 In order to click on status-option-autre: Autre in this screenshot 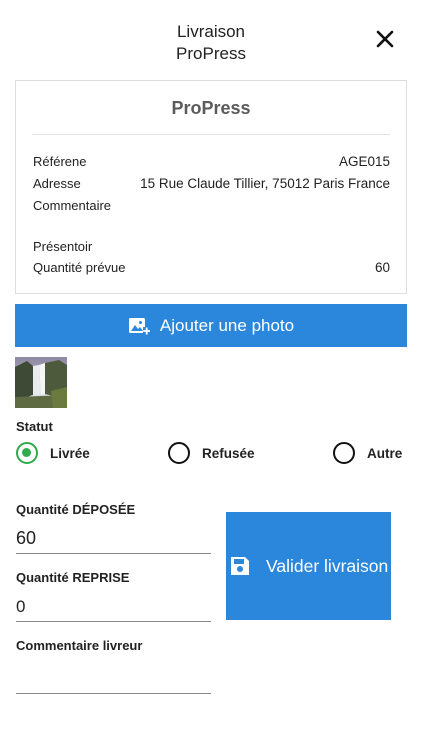, I will do `click(367, 453)`.